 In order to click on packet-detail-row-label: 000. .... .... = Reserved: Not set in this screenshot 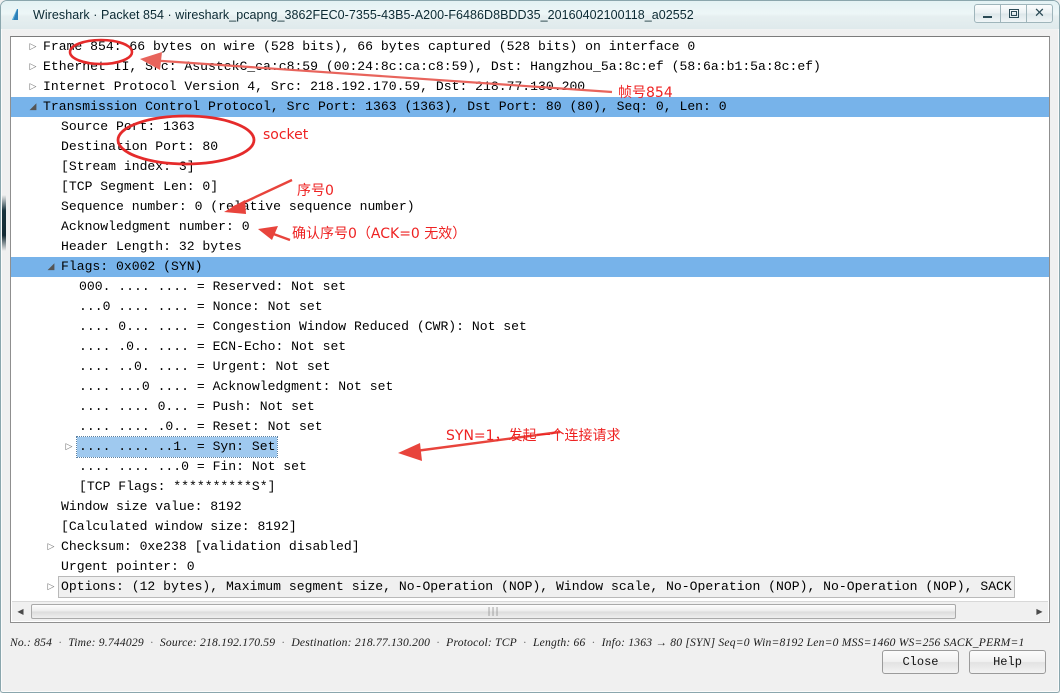, I will do `click(213, 286)`.